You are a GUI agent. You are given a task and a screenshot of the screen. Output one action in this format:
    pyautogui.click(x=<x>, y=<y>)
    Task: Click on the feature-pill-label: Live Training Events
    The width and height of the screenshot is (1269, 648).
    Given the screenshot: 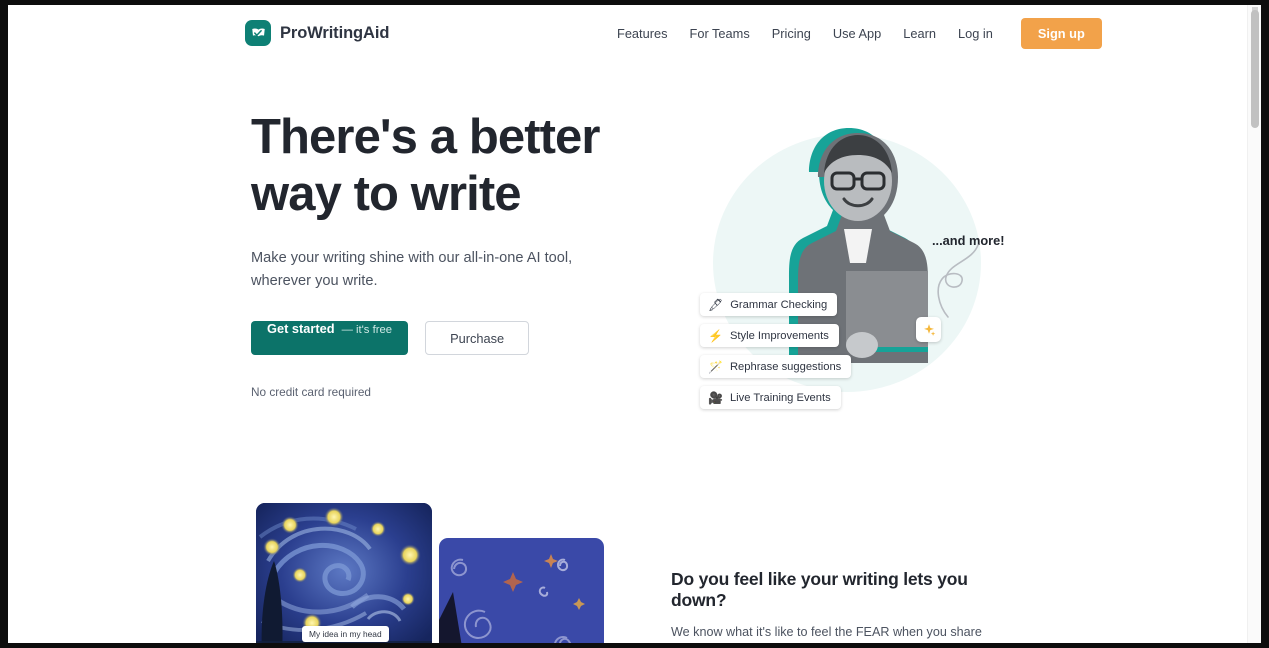 What is the action you would take?
    pyautogui.click(x=780, y=397)
    